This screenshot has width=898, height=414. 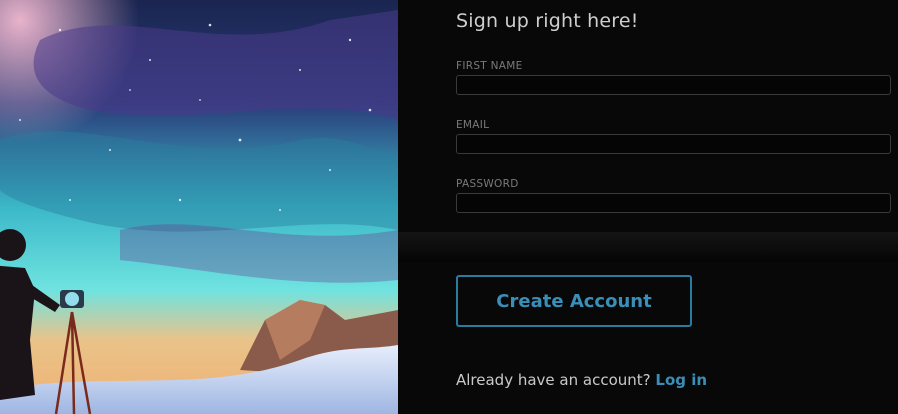 What do you see at coordinates (547, 21) in the screenshot?
I see `form-title: Sign up right here!` at bounding box center [547, 21].